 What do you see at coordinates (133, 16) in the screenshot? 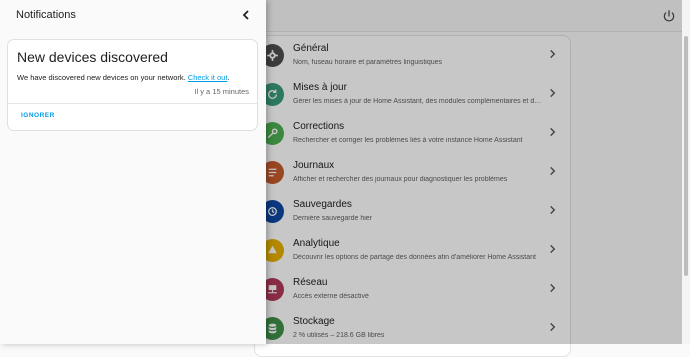
I see `drawer-header: Notifications` at bounding box center [133, 16].